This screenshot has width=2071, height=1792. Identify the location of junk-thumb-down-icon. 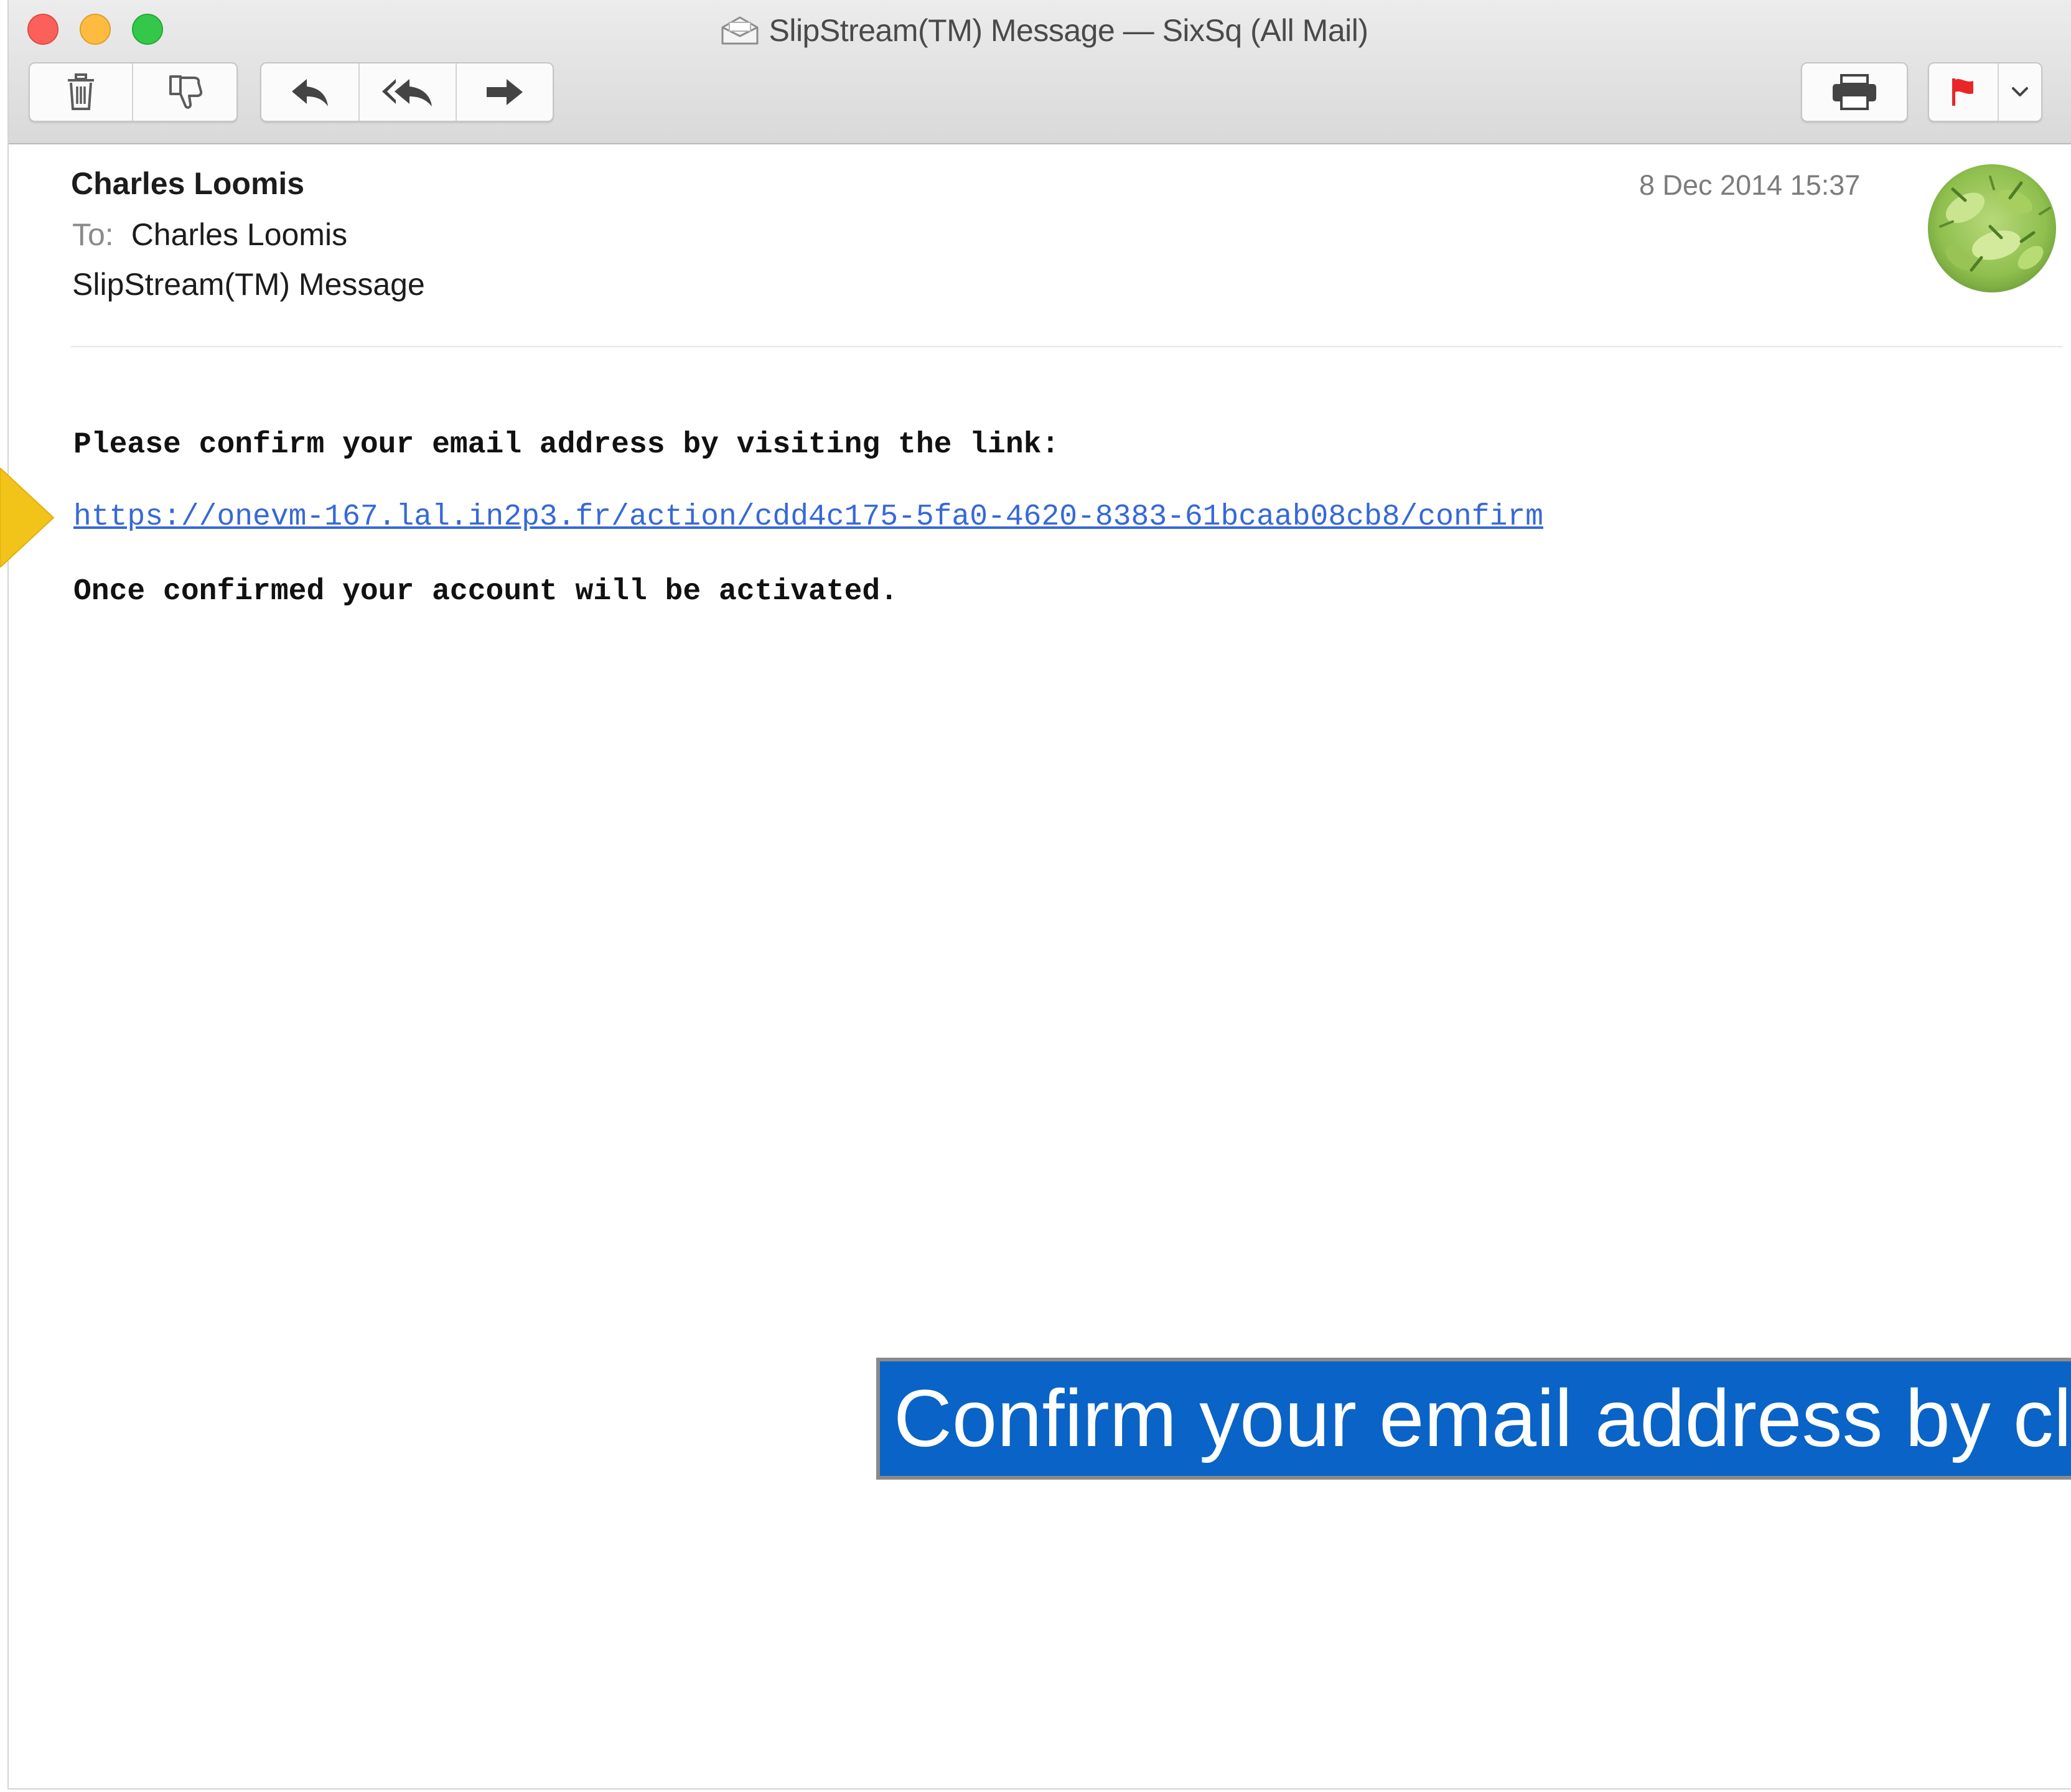
(186, 92).